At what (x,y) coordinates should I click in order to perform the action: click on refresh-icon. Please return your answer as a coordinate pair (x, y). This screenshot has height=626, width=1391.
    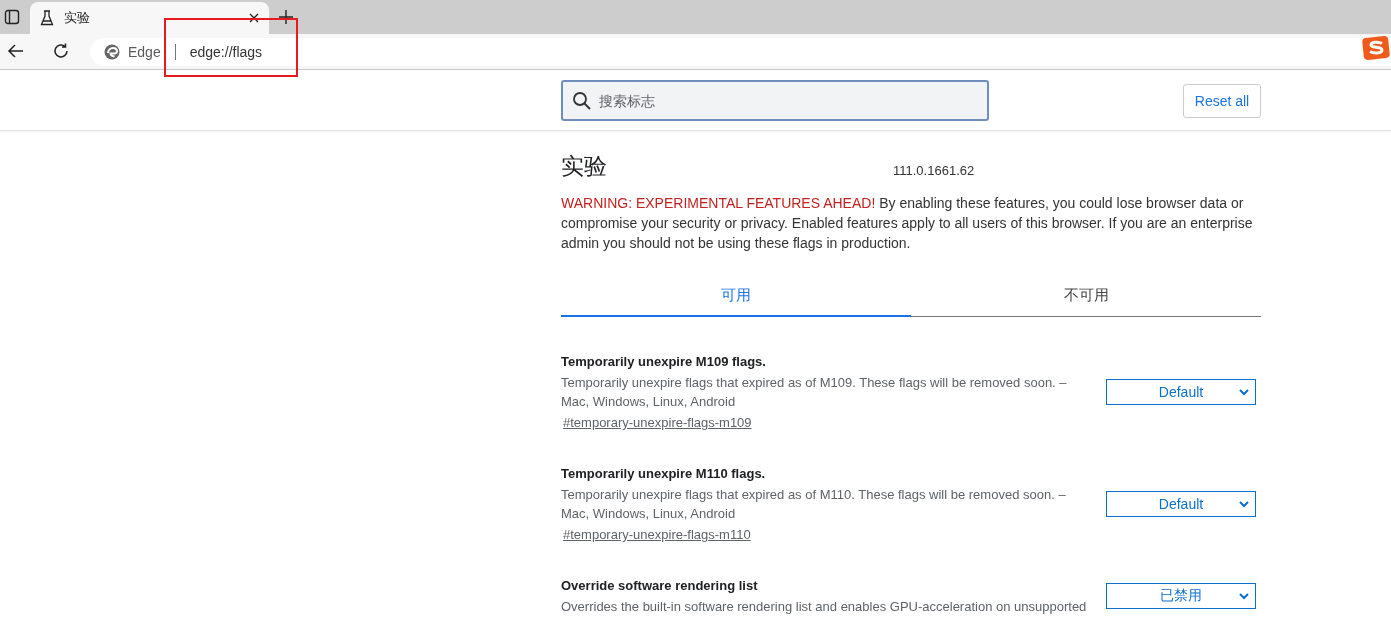
    Looking at the image, I should click on (61, 51).